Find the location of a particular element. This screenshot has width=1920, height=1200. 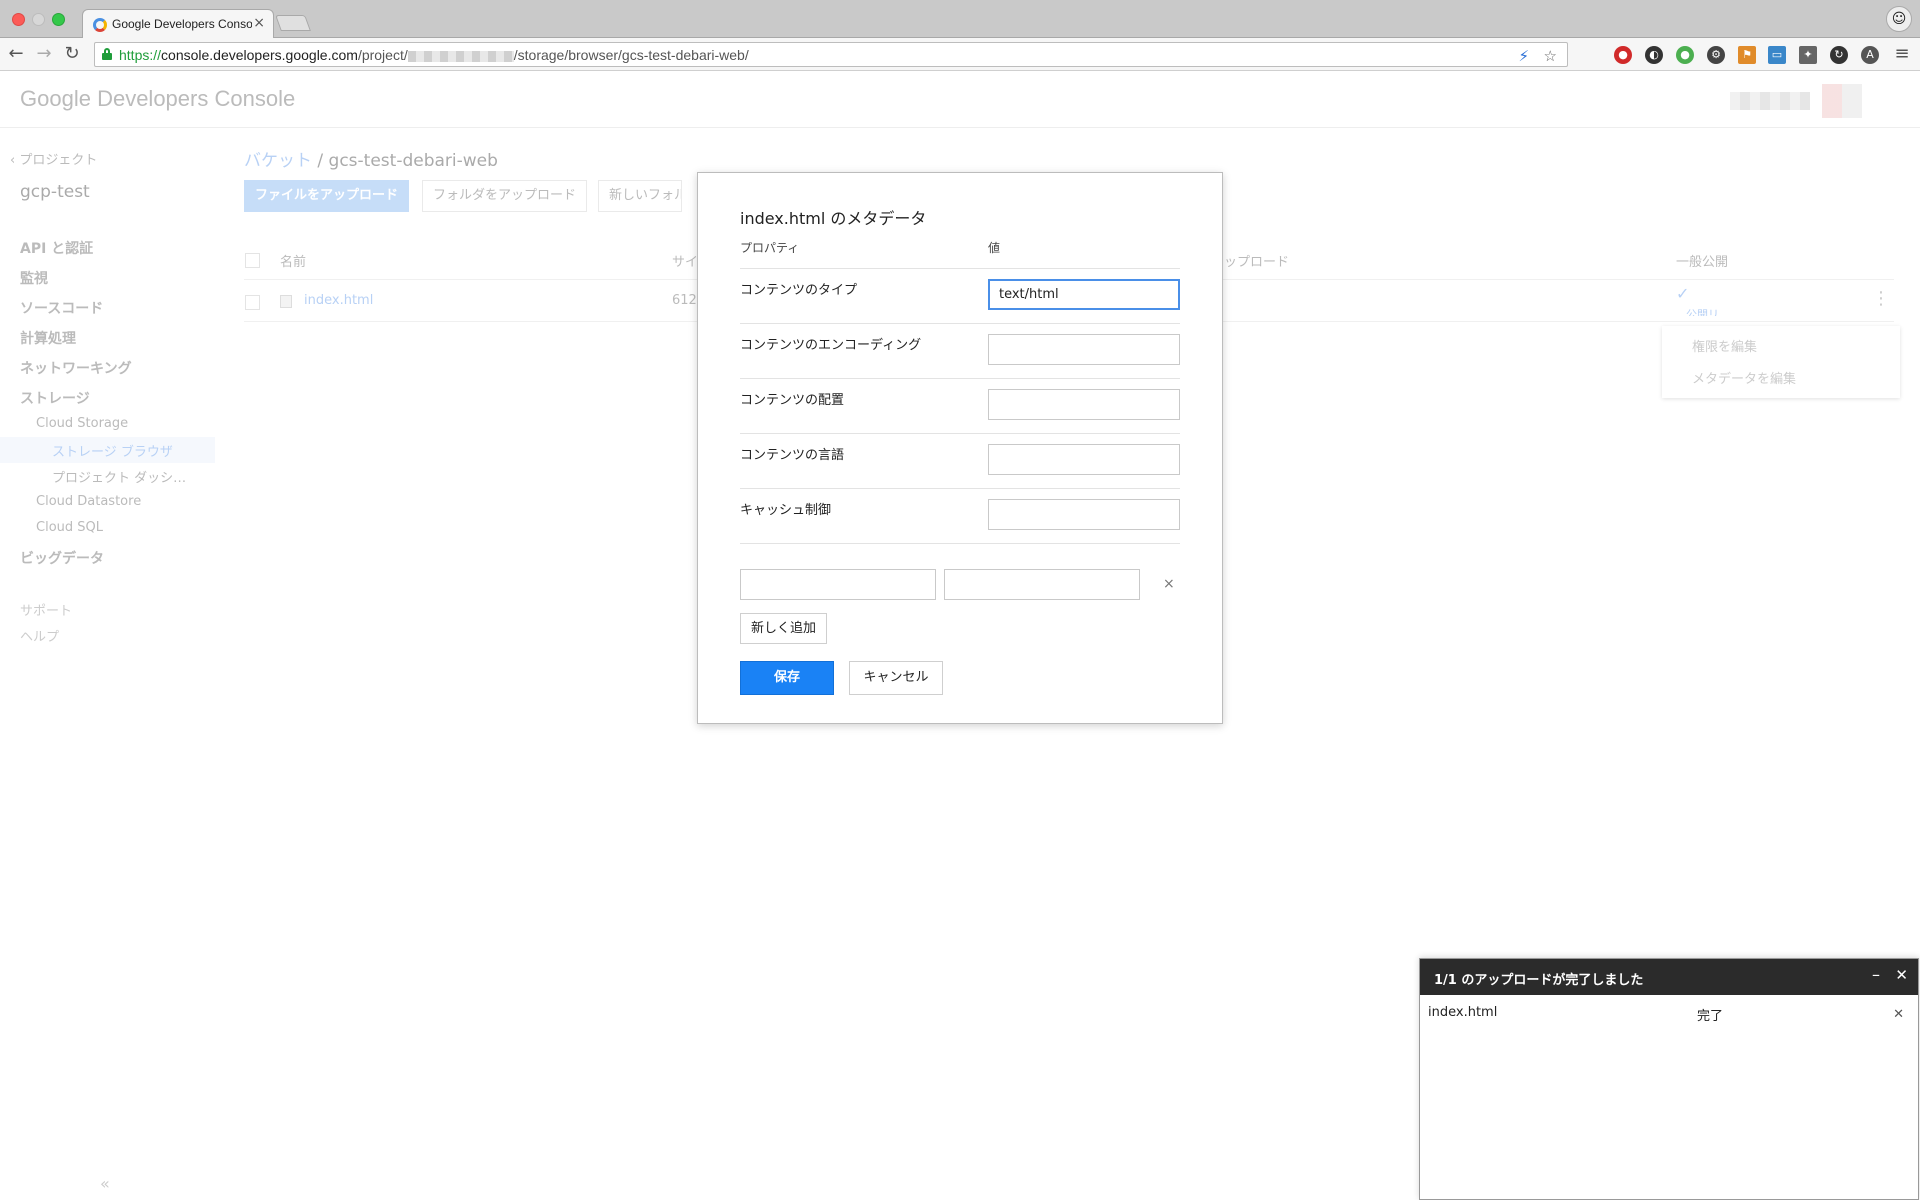

cache-control-input is located at coordinates (1084, 514).